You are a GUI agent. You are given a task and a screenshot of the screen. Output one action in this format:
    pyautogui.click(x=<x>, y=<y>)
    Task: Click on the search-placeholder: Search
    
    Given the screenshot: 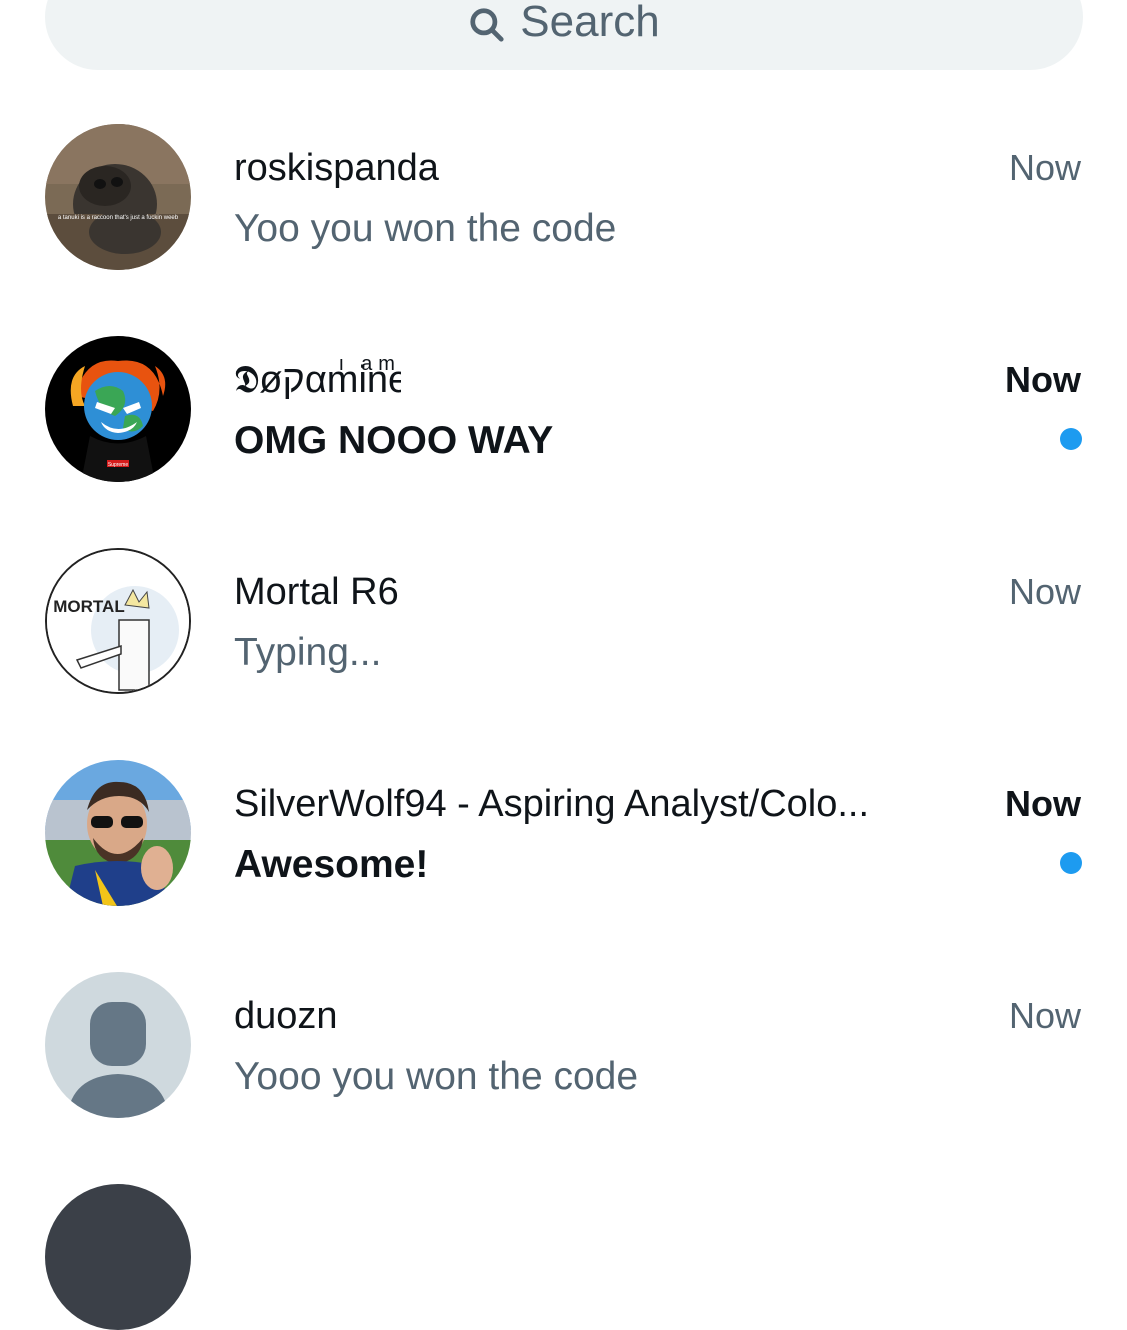 What is the action you would take?
    pyautogui.click(x=590, y=23)
    